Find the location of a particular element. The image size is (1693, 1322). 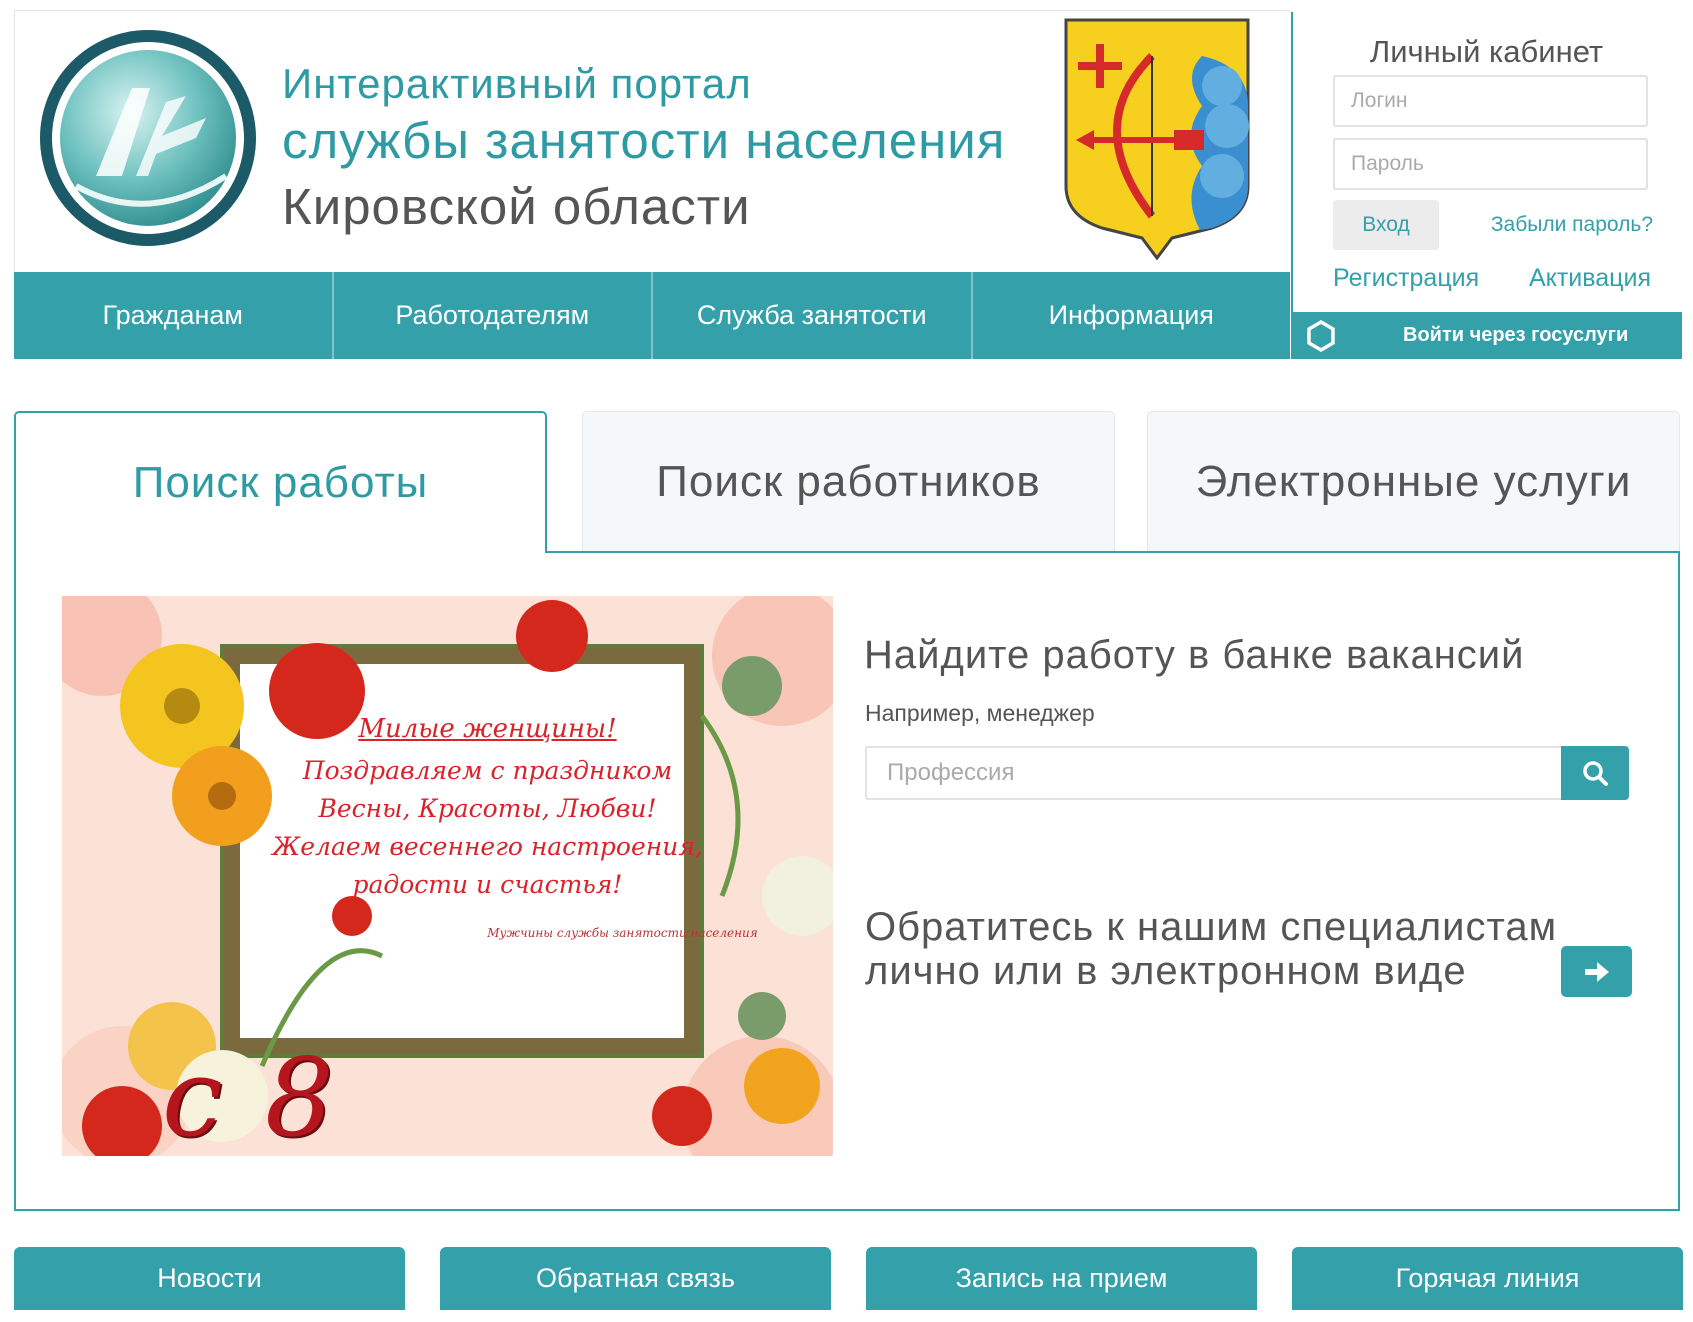

banner-greeting-line: Поздравляем с праздником is located at coordinates (487, 770).